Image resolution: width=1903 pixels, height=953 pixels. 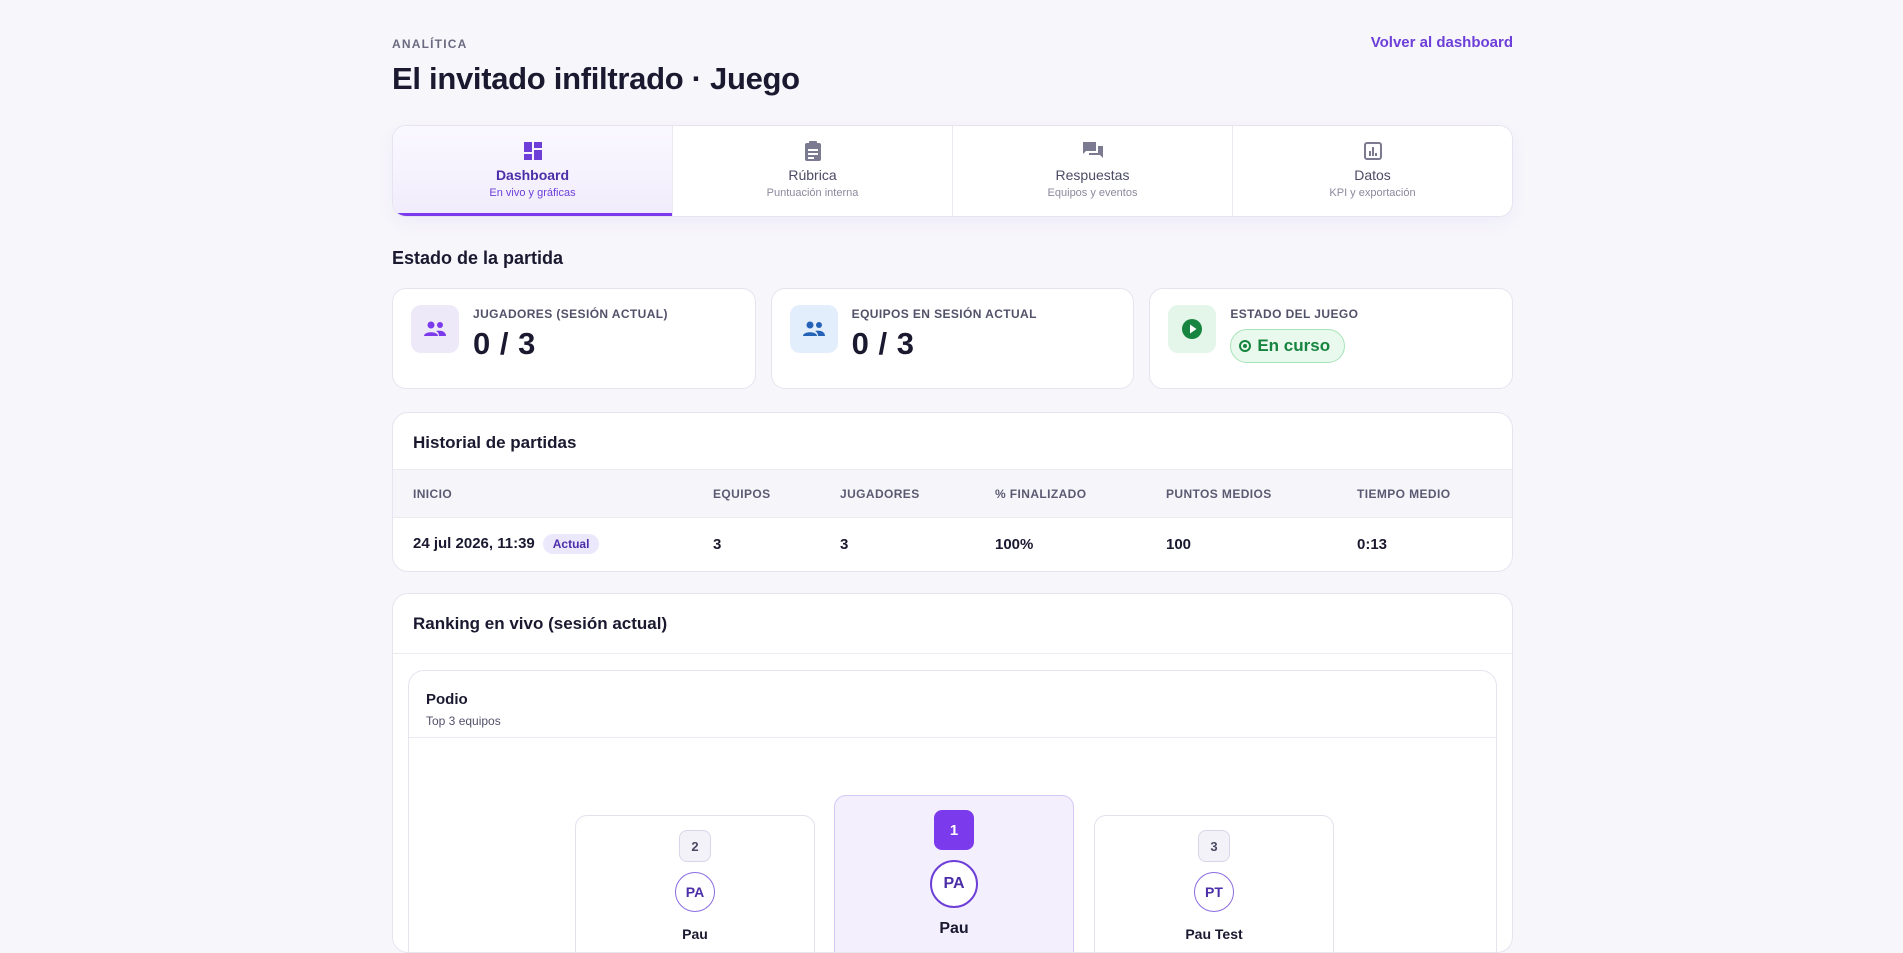 What do you see at coordinates (756, 493) in the screenshot?
I see `column-header: EQUIPOS` at bounding box center [756, 493].